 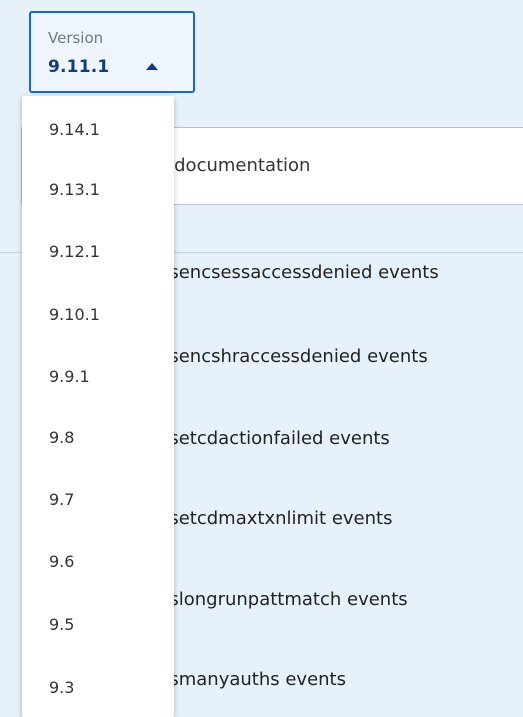 I want to click on version-option: 9.9.1, so click(x=69, y=376).